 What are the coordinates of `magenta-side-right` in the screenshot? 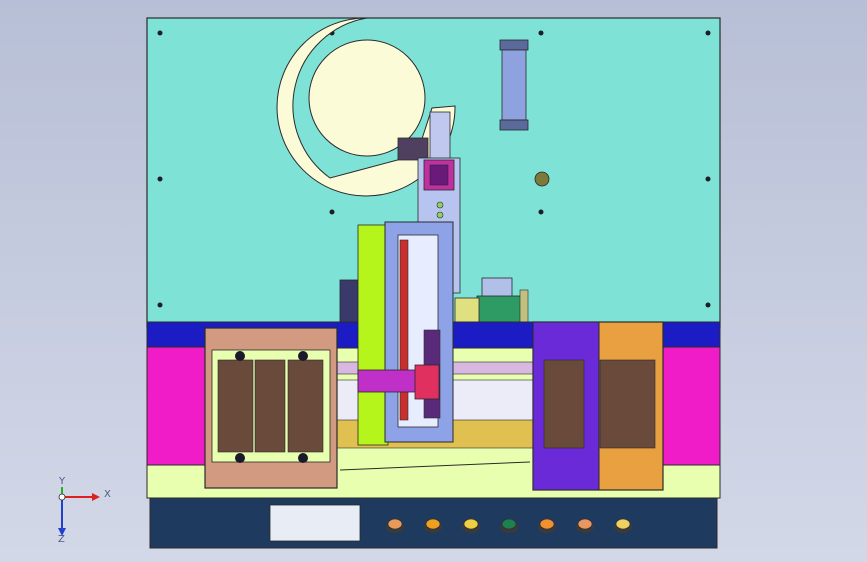 It's located at (690, 406).